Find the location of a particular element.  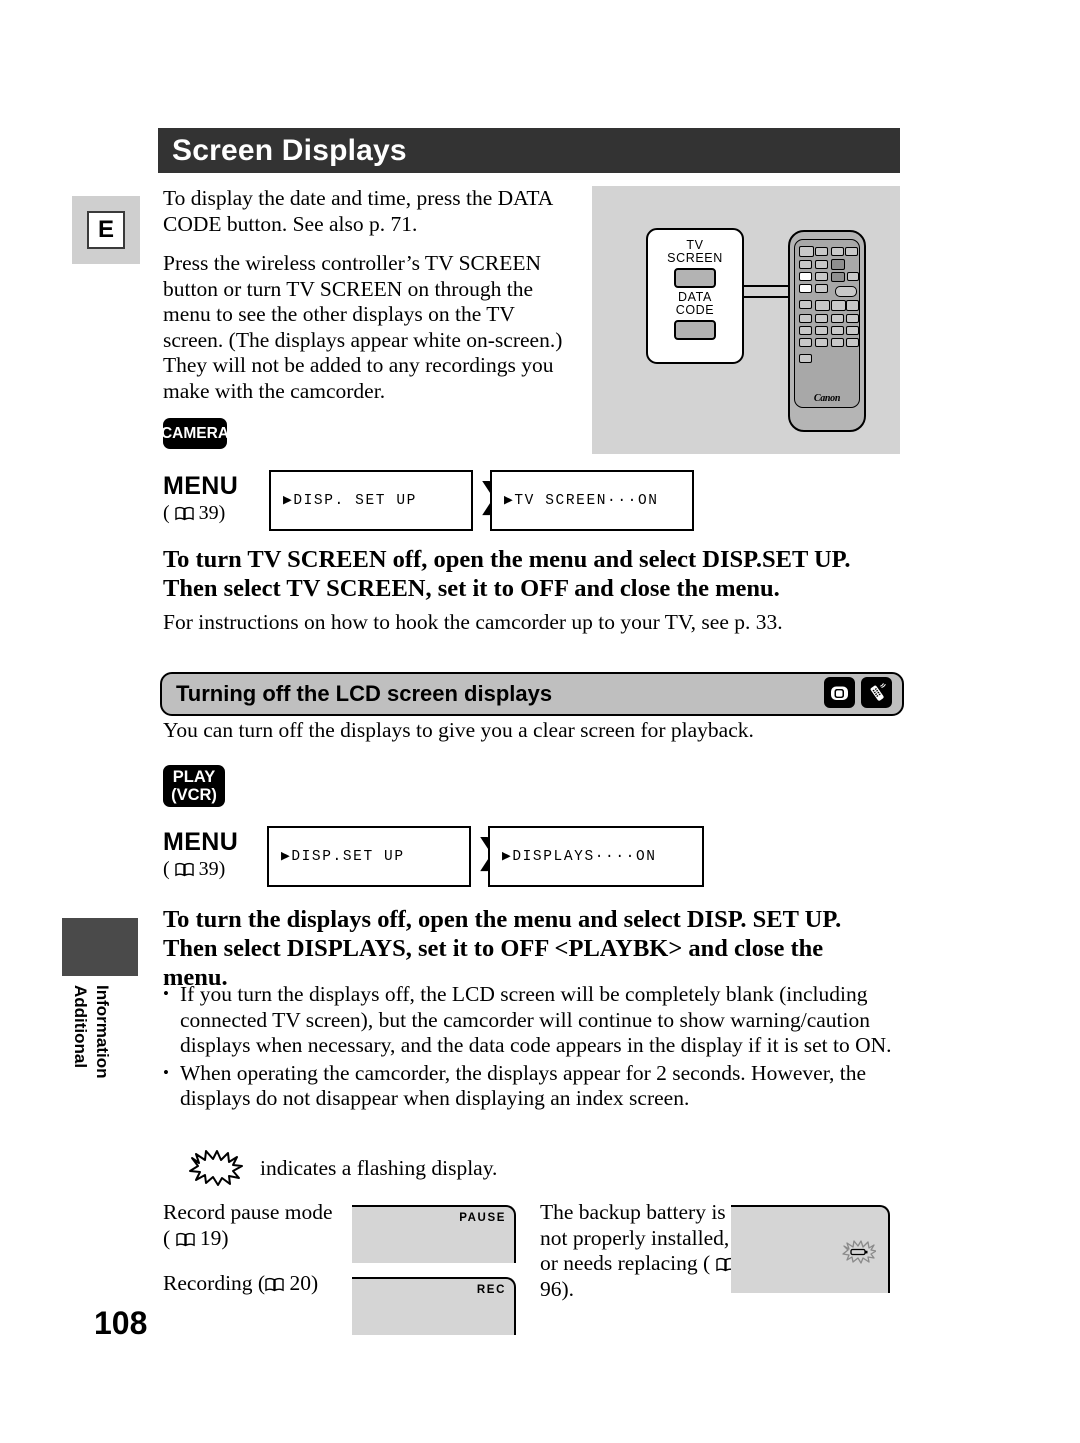

lcd-example-pause-text: PAUSE is located at coordinates (482, 1218).